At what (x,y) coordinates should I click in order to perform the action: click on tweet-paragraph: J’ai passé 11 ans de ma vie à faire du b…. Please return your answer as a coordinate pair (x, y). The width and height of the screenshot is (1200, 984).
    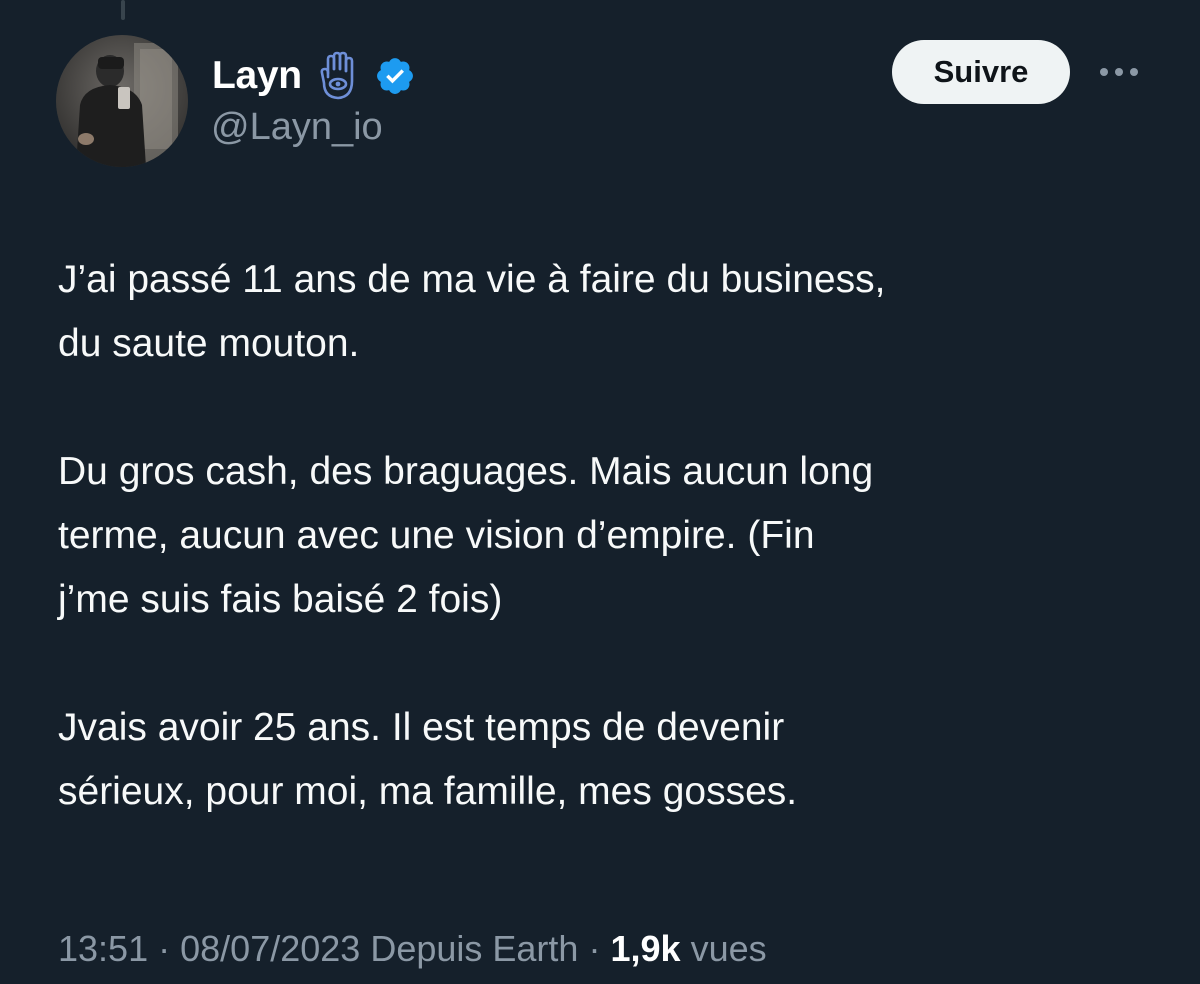
    Looking at the image, I should click on (608, 312).